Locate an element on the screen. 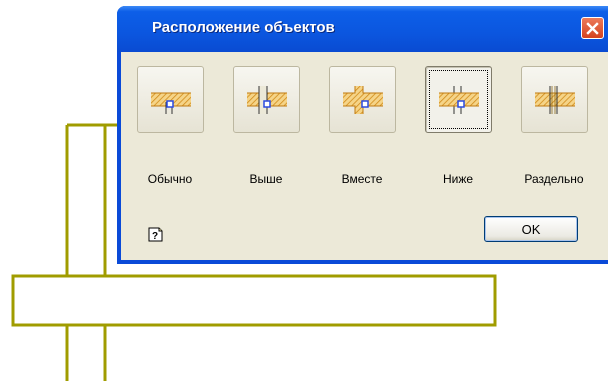 The width and height of the screenshot is (608, 381). option-together-label: Вместе is located at coordinates (362, 179).